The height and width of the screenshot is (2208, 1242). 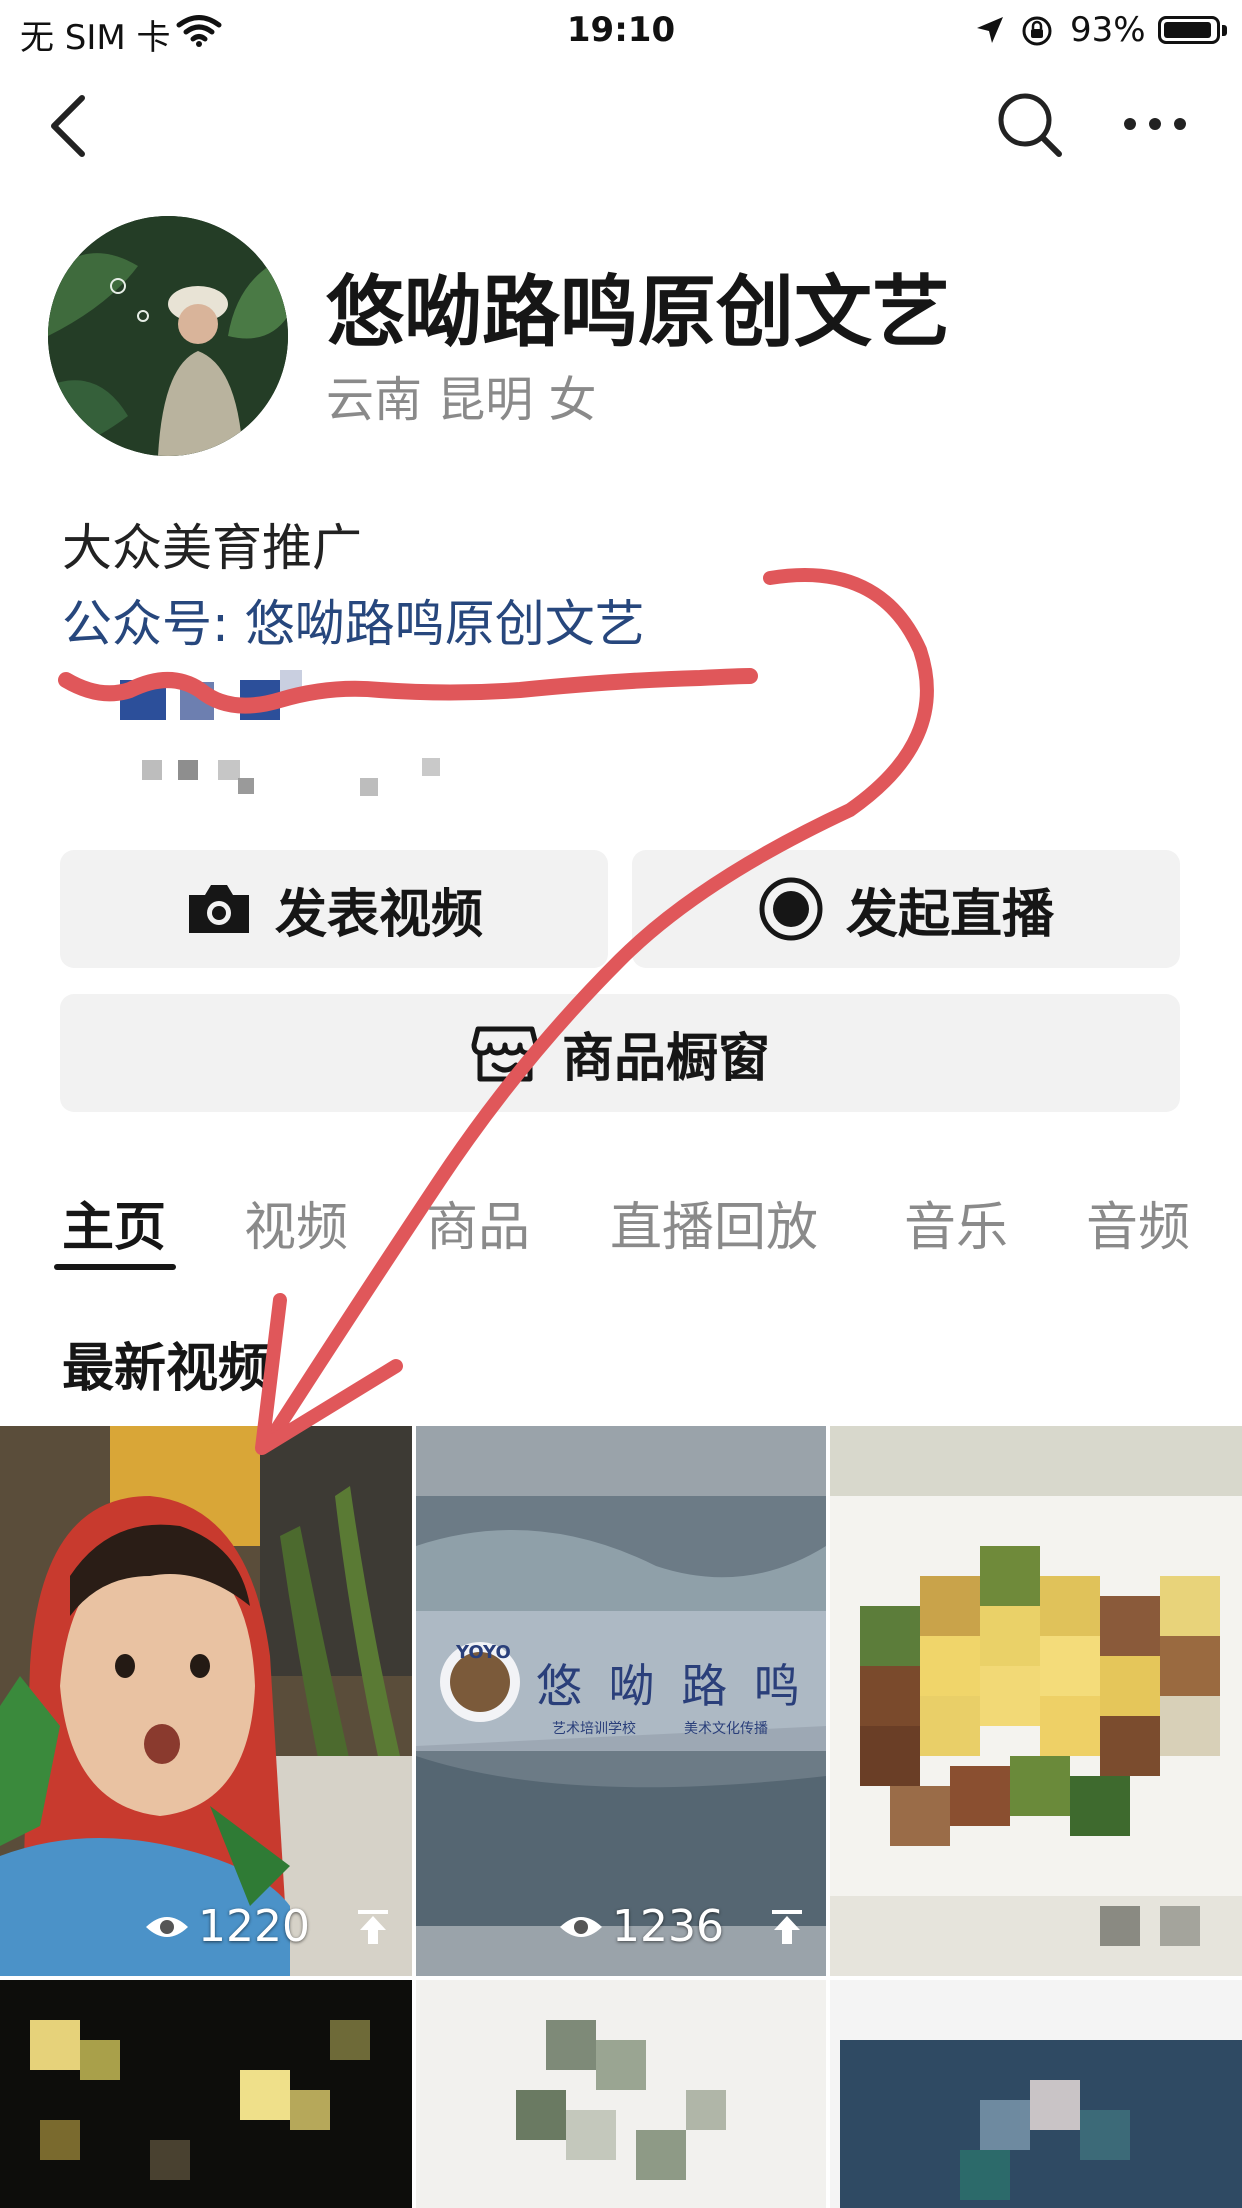 I want to click on tab-live-replay: 直播回放, so click(x=714, y=1222).